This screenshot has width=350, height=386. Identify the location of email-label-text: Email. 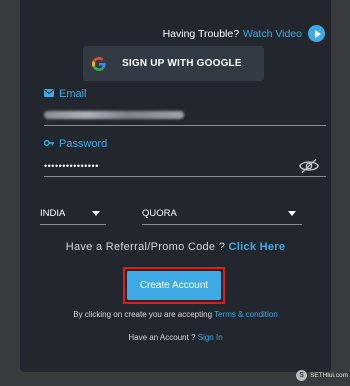
(73, 94).